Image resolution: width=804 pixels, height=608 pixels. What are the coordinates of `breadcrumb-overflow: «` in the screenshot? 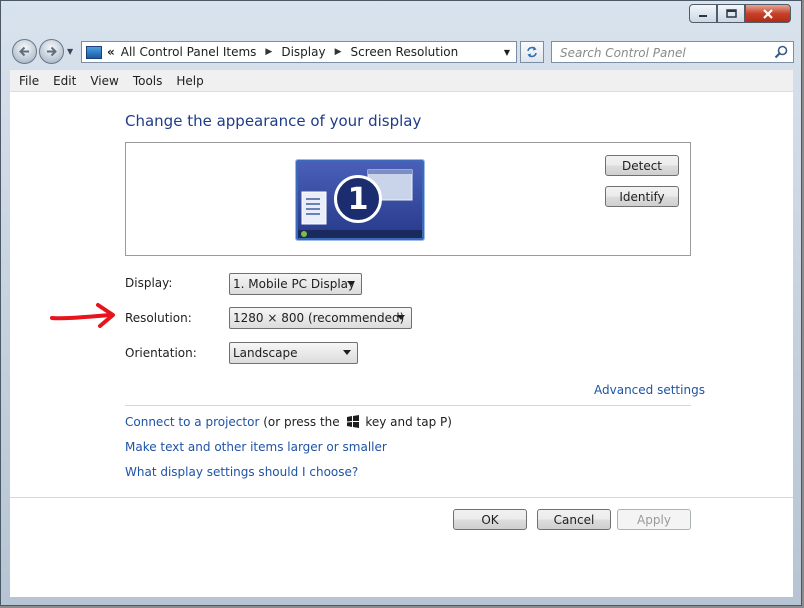 It's located at (111, 52).